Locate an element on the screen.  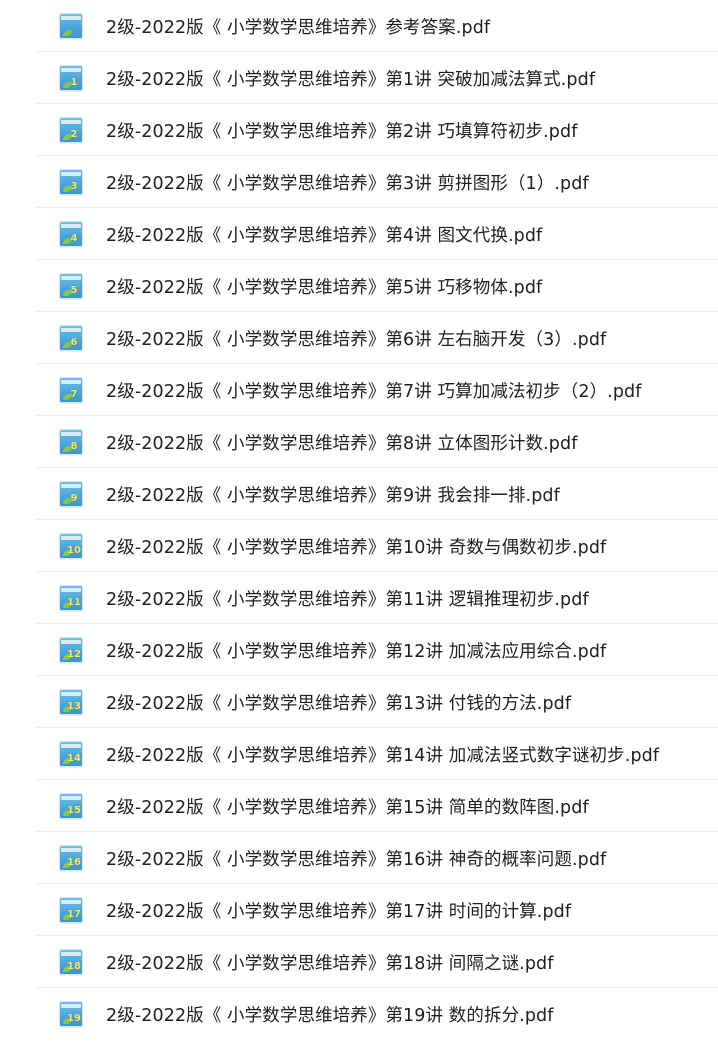
file-name: 2级-2022版《 小学数学思维培养》参考答案.pdf is located at coordinates (298, 28).